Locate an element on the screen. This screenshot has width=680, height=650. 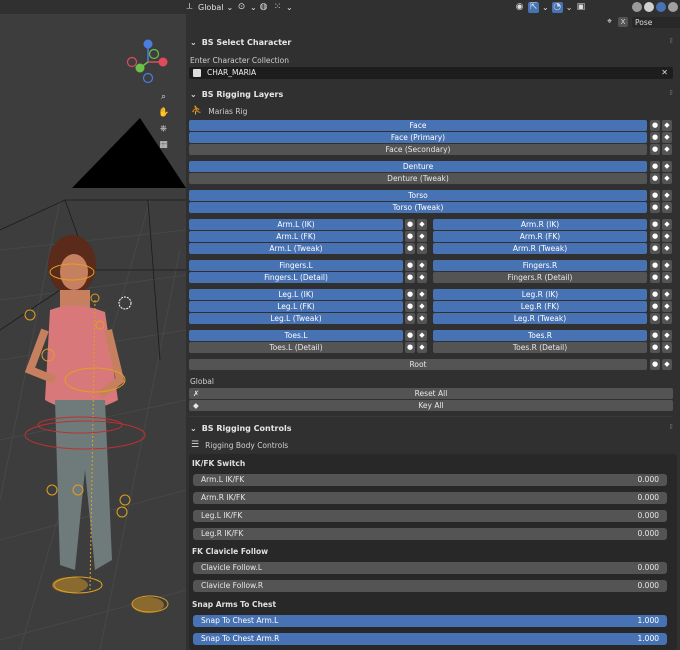
leg-l-tweak-visibility-icon: ● is located at coordinates (410, 318).